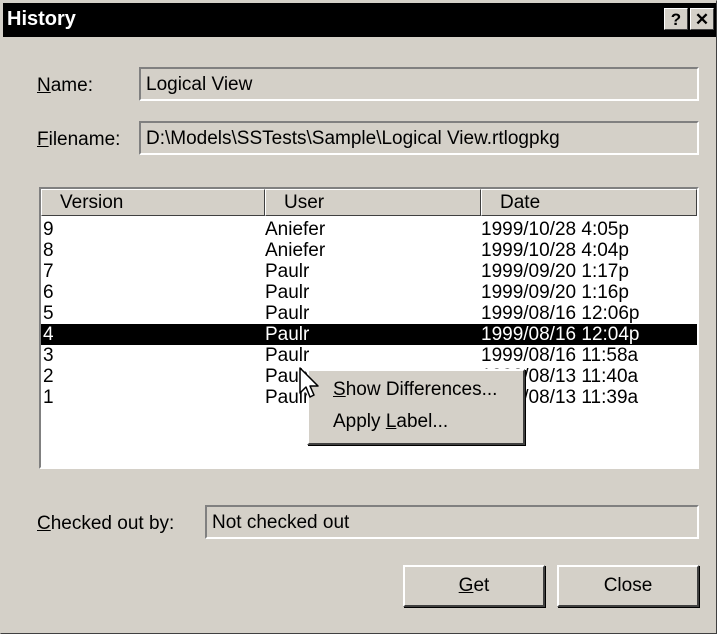 This screenshot has height=634, width=717. What do you see at coordinates (79, 139) in the screenshot?
I see `filename-label: Filename:` at bounding box center [79, 139].